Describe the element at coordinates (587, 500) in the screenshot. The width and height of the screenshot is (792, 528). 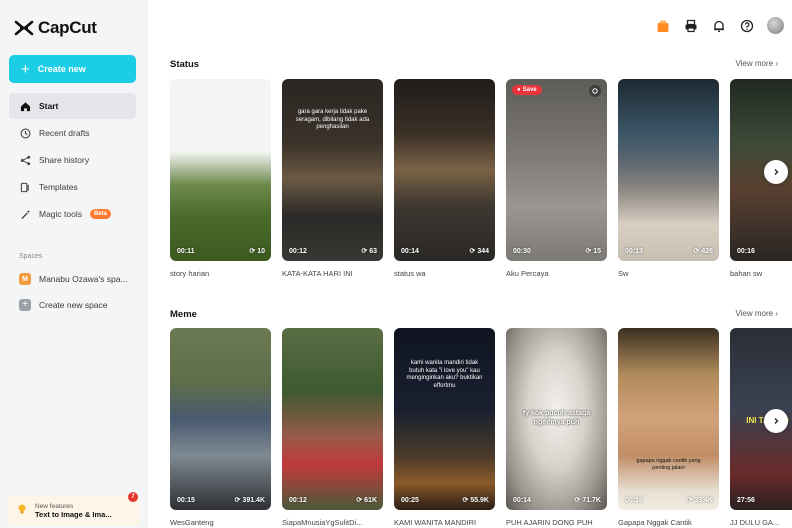
I see `uses-count: ⟳ 71.7K` at that location.